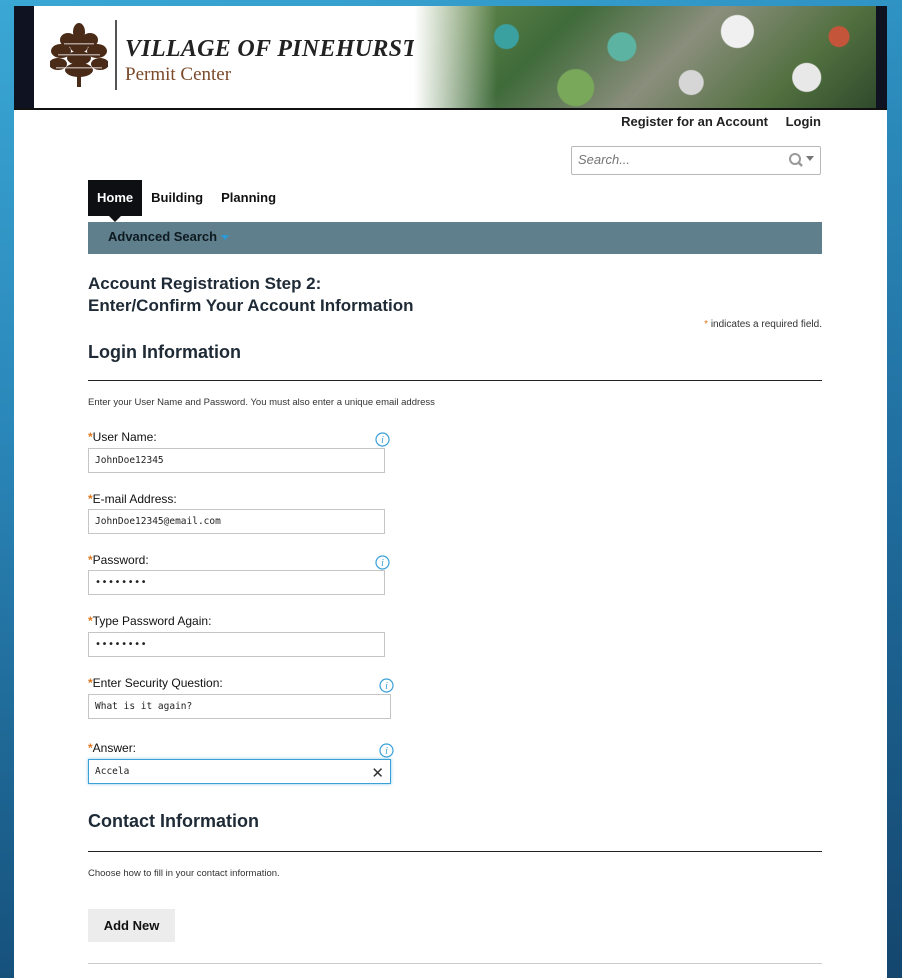 This screenshot has width=902, height=978. What do you see at coordinates (239, 771) in the screenshot?
I see `answer-field: Accela ✕` at bounding box center [239, 771].